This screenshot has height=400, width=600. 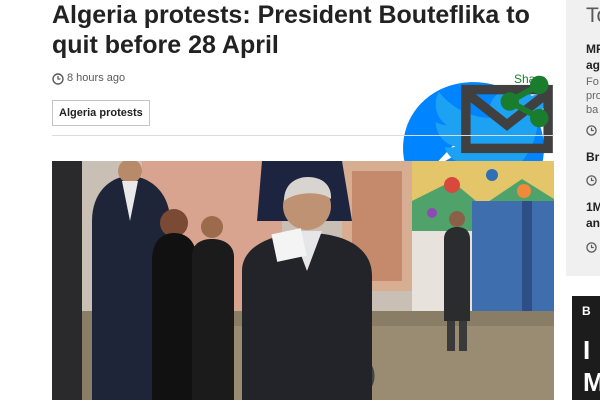 I want to click on sidebar-story-title: MP, so click(x=593, y=49).